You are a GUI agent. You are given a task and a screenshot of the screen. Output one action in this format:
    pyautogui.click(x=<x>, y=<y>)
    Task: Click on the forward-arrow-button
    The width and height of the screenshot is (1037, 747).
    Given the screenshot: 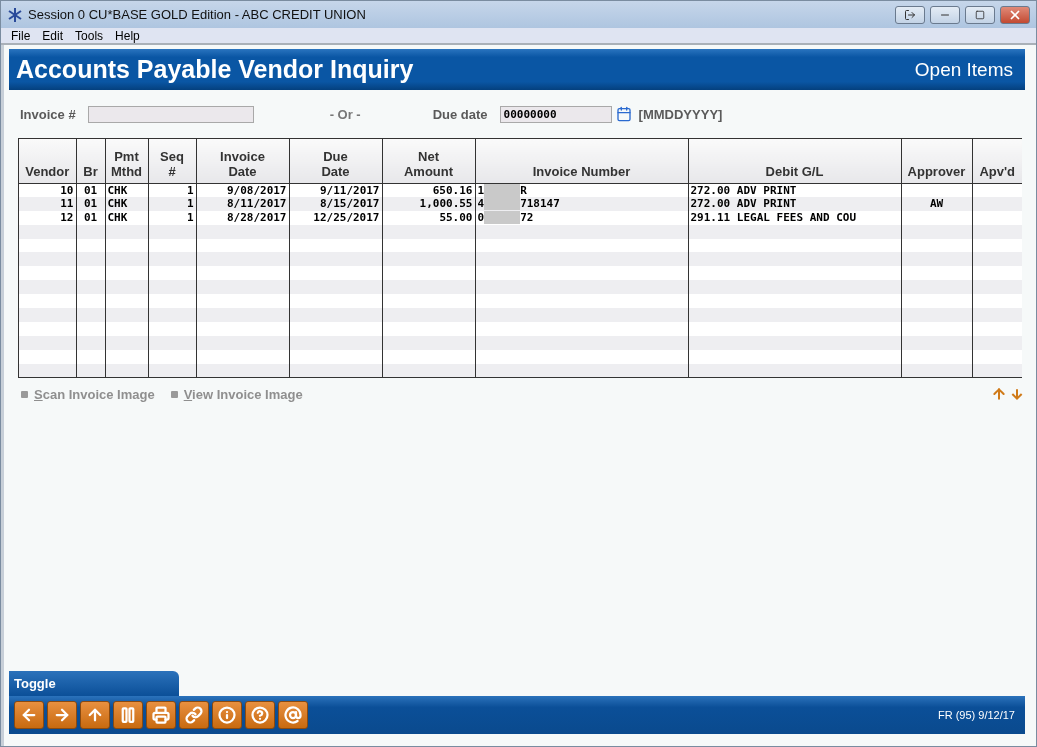 What is the action you would take?
    pyautogui.click(x=62, y=715)
    